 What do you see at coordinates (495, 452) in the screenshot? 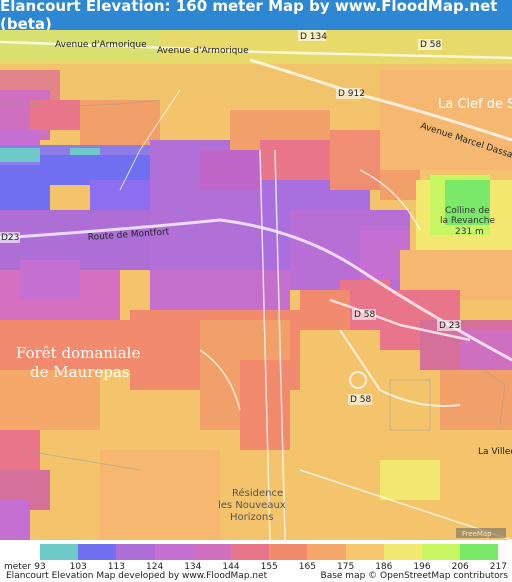
I see `label-la-villed: La Villed` at bounding box center [495, 452].